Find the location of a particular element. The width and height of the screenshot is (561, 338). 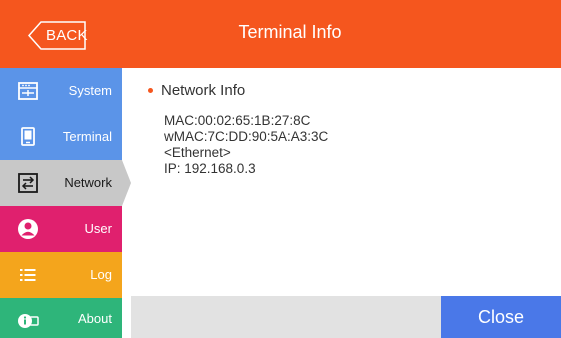

sidebar-item-user: User is located at coordinates (61, 229).